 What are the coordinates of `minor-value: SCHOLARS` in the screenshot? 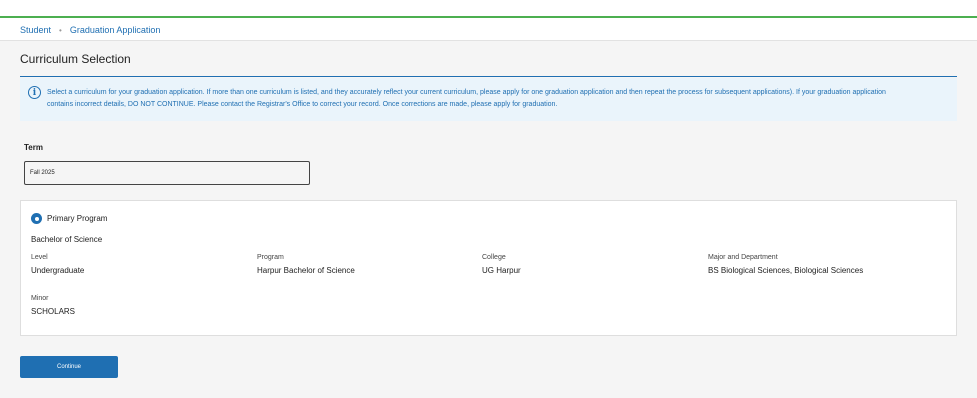 It's located at (53, 311).